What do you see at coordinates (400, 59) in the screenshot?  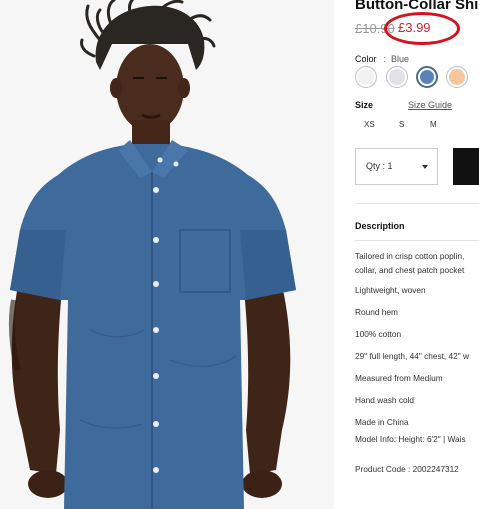 I see `color-value: Blue` at bounding box center [400, 59].